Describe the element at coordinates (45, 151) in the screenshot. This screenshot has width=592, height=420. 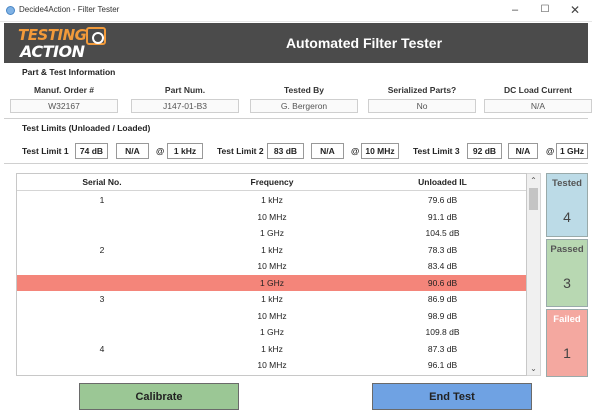
I see `test-limit-1-label: Test Limit 1` at that location.